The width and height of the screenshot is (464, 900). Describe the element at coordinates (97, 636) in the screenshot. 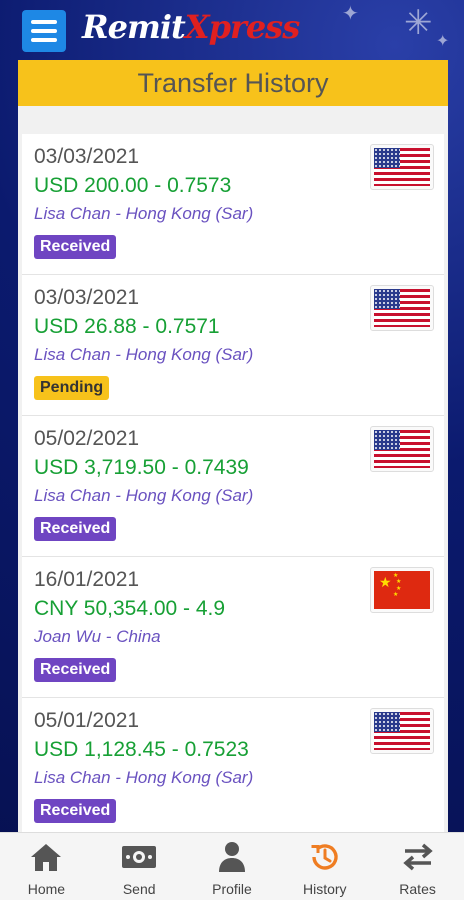

I see `transfer-recipient: Joan Wu - China` at that location.